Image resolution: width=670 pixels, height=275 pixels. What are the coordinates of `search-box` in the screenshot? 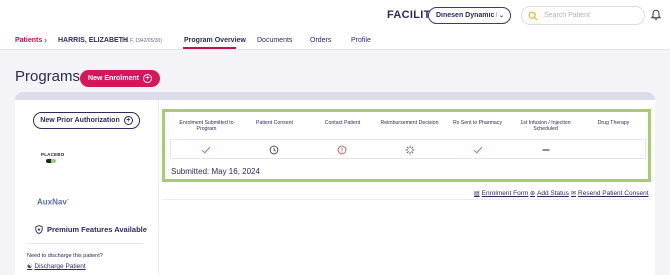 It's located at (583, 15).